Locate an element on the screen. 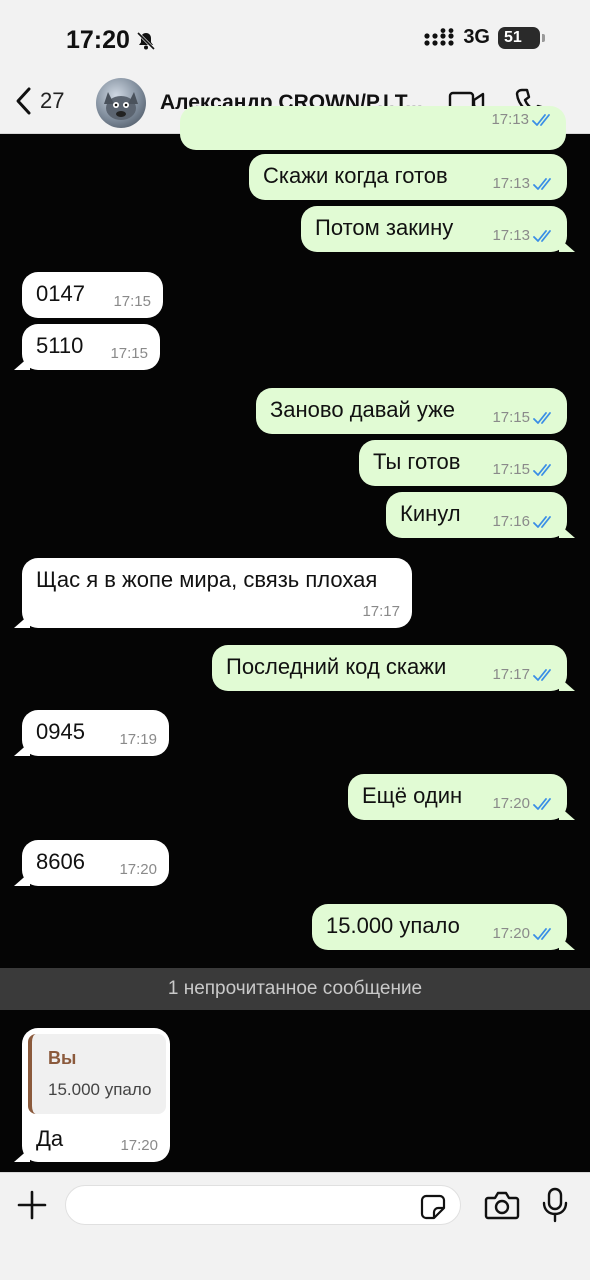 This screenshot has width=590, height=1280. avatar is located at coordinates (121, 103).